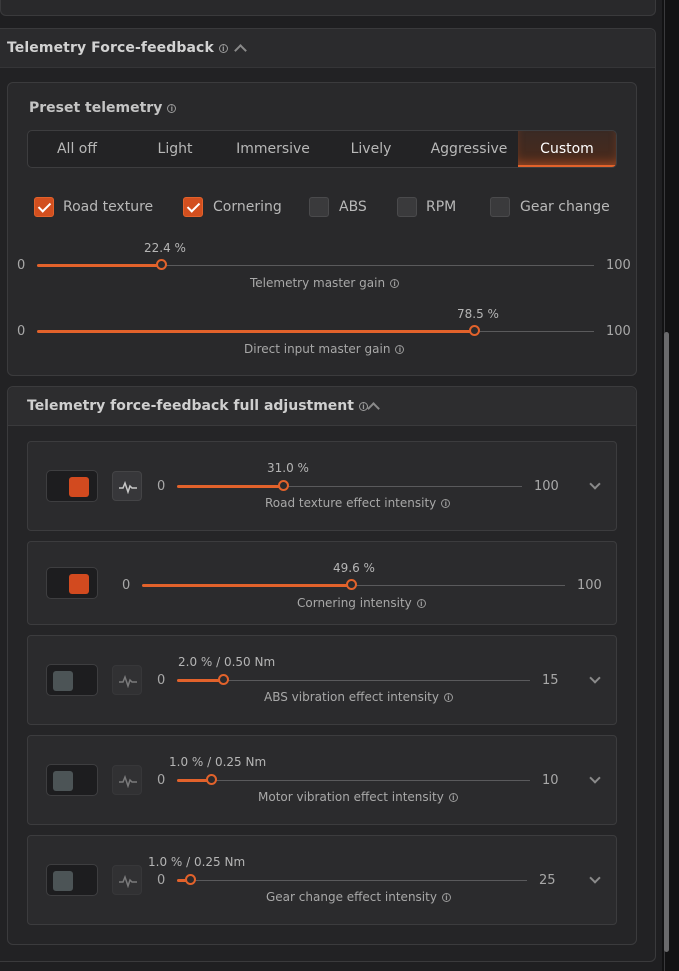 Image resolution: width=679 pixels, height=971 pixels. Describe the element at coordinates (358, 503) in the screenshot. I see `road-texture-label: Road texture effect intensity i` at that location.